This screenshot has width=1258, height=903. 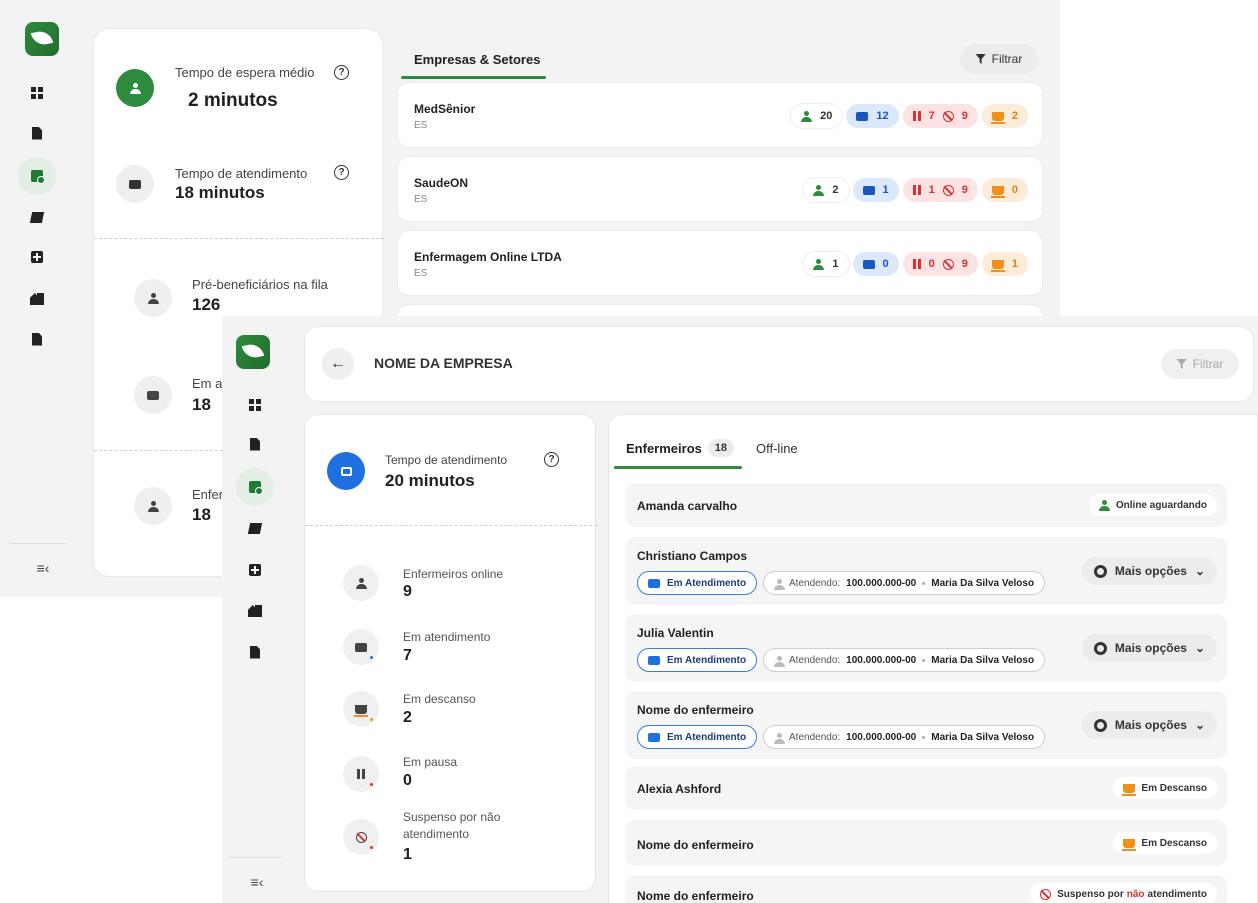 I want to click on nurse-row: Amanda carvalho Online aguardando, so click(x=926, y=505).